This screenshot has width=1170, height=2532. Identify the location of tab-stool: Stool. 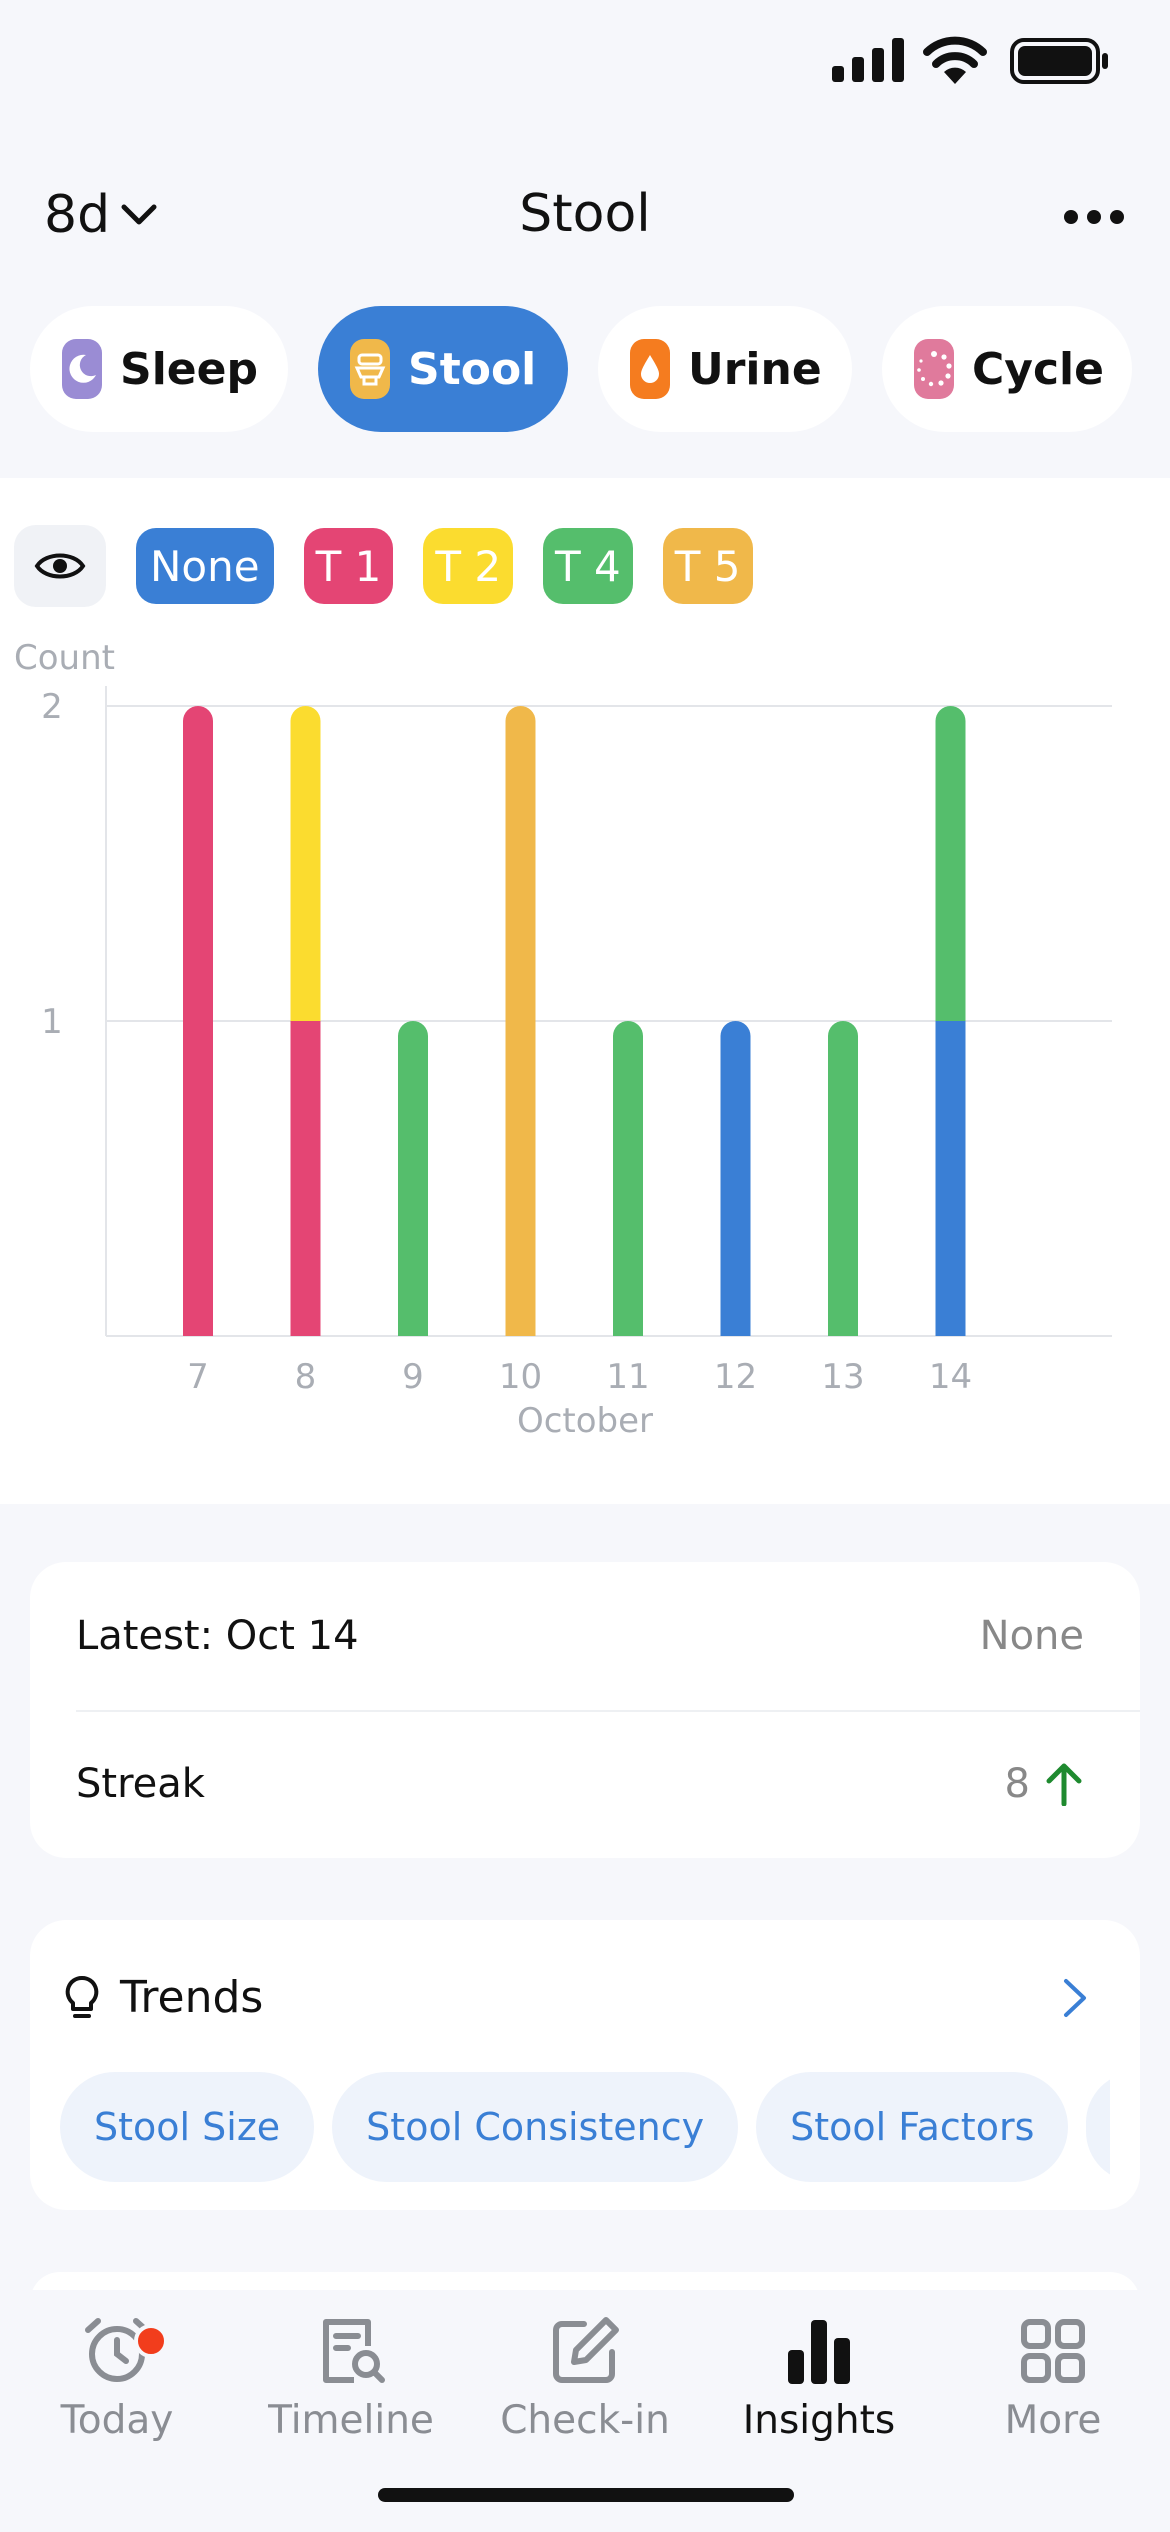
(443, 369).